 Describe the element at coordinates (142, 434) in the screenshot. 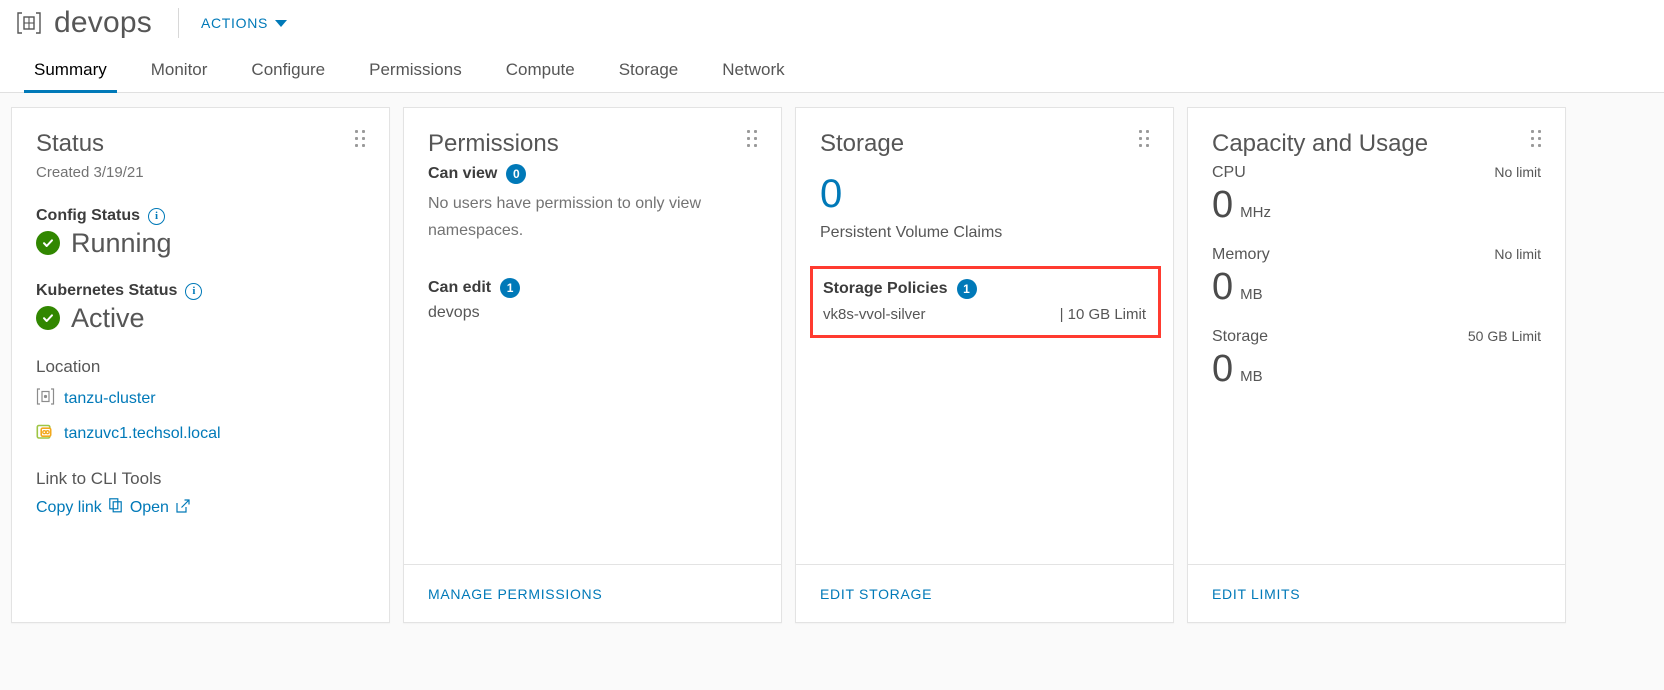

I see `location-vcenter-link: tanzuvc1.techsol.local` at that location.